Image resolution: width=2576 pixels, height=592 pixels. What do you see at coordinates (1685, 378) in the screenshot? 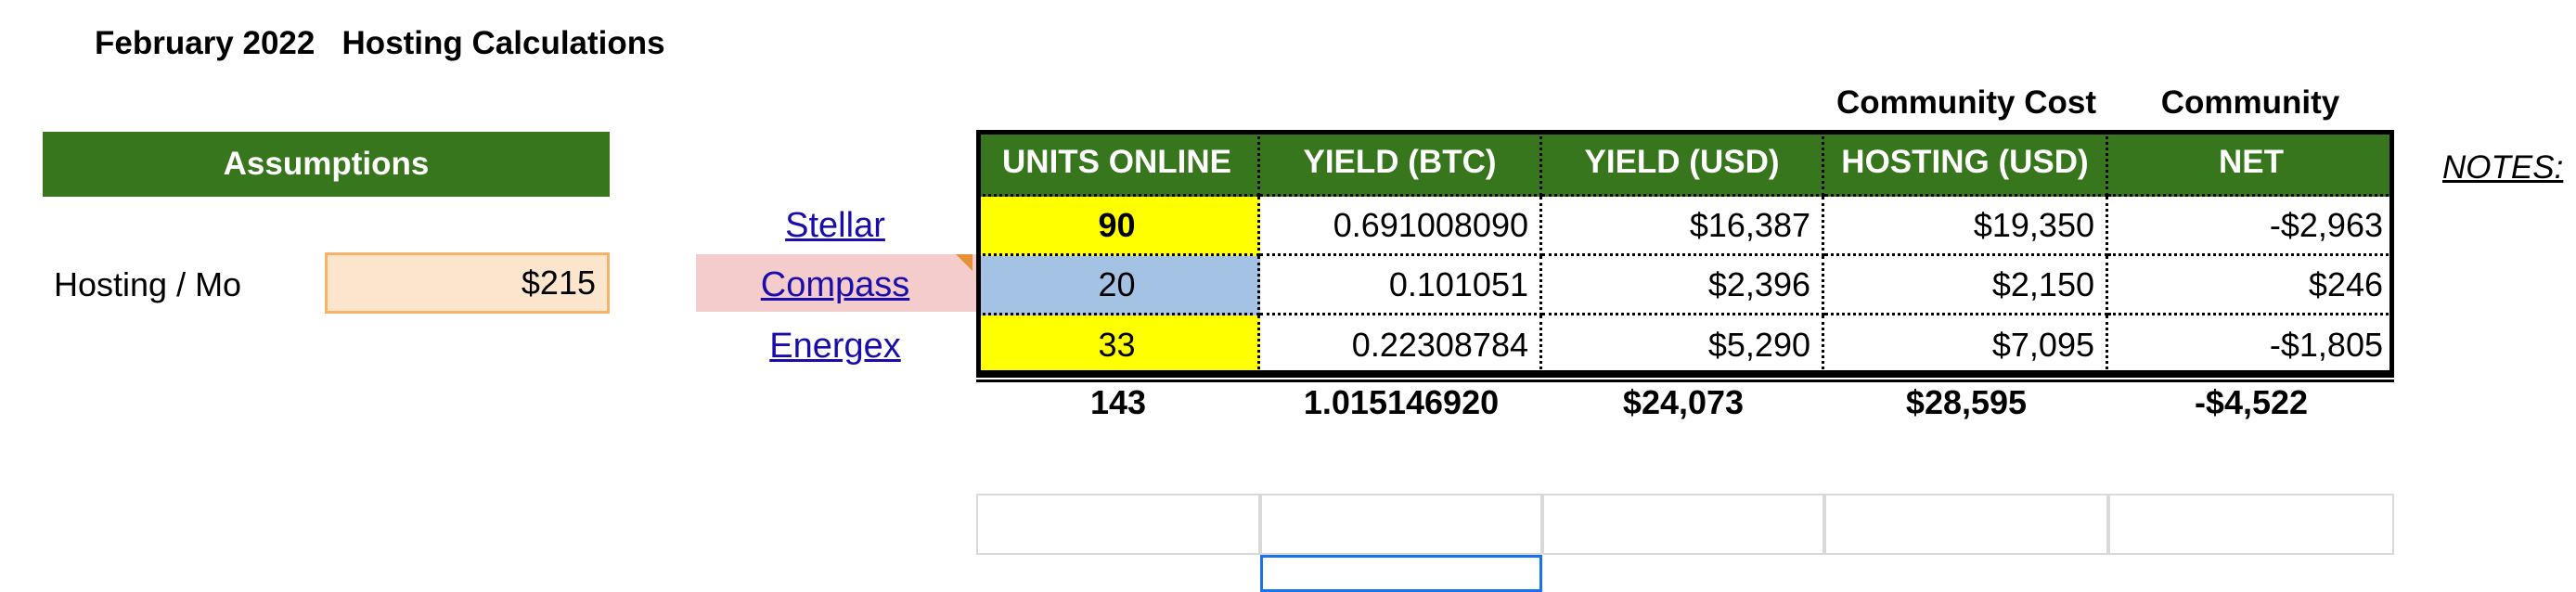
I see `totals-double-rule` at bounding box center [1685, 378].